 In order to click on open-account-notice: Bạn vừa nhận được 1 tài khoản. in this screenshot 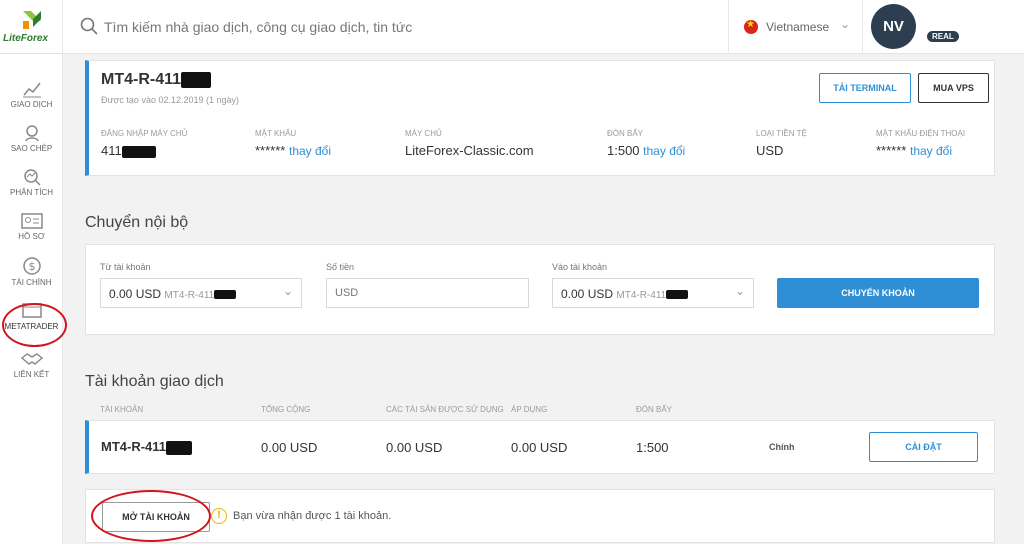, I will do `click(312, 516)`.